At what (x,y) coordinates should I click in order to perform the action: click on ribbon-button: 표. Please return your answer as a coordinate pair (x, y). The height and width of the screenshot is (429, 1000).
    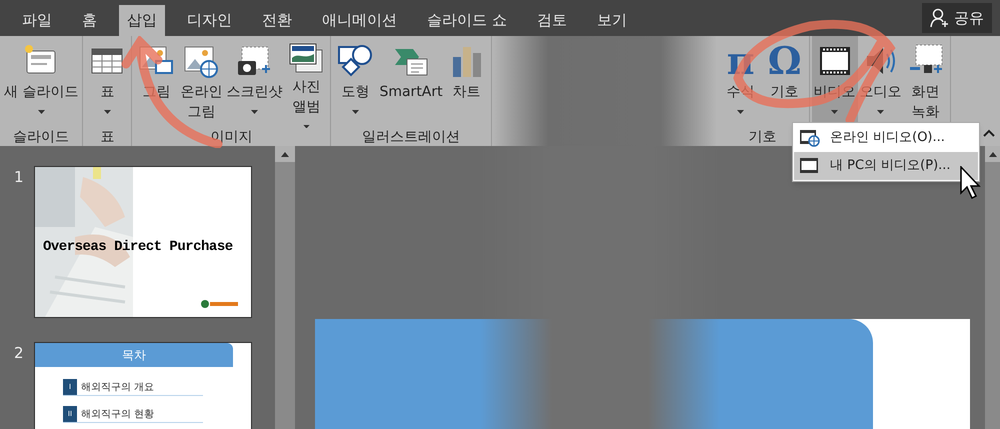
    Looking at the image, I should click on (107, 82).